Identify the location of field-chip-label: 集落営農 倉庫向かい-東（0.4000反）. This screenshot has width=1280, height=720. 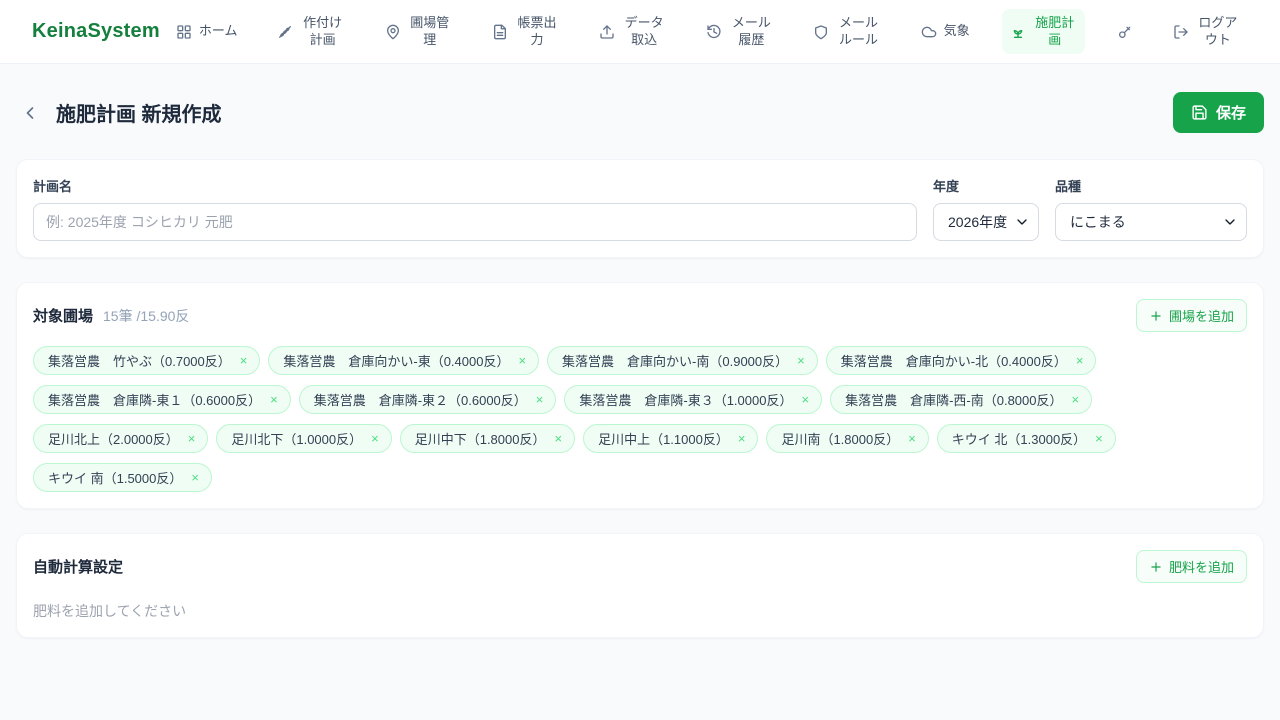
(396, 361).